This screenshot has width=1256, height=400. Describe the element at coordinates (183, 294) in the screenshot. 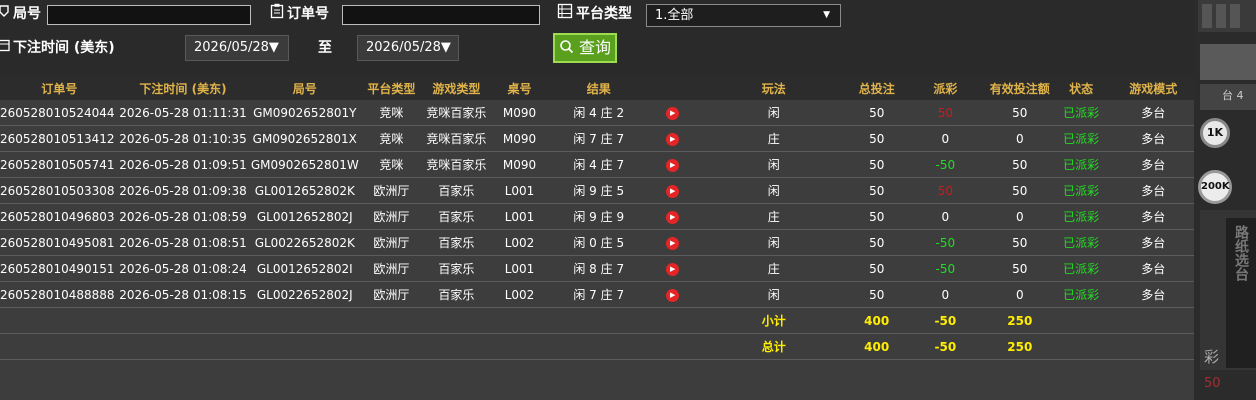

I see `cell-bet-time: 2026-05-28 01:08:15` at that location.